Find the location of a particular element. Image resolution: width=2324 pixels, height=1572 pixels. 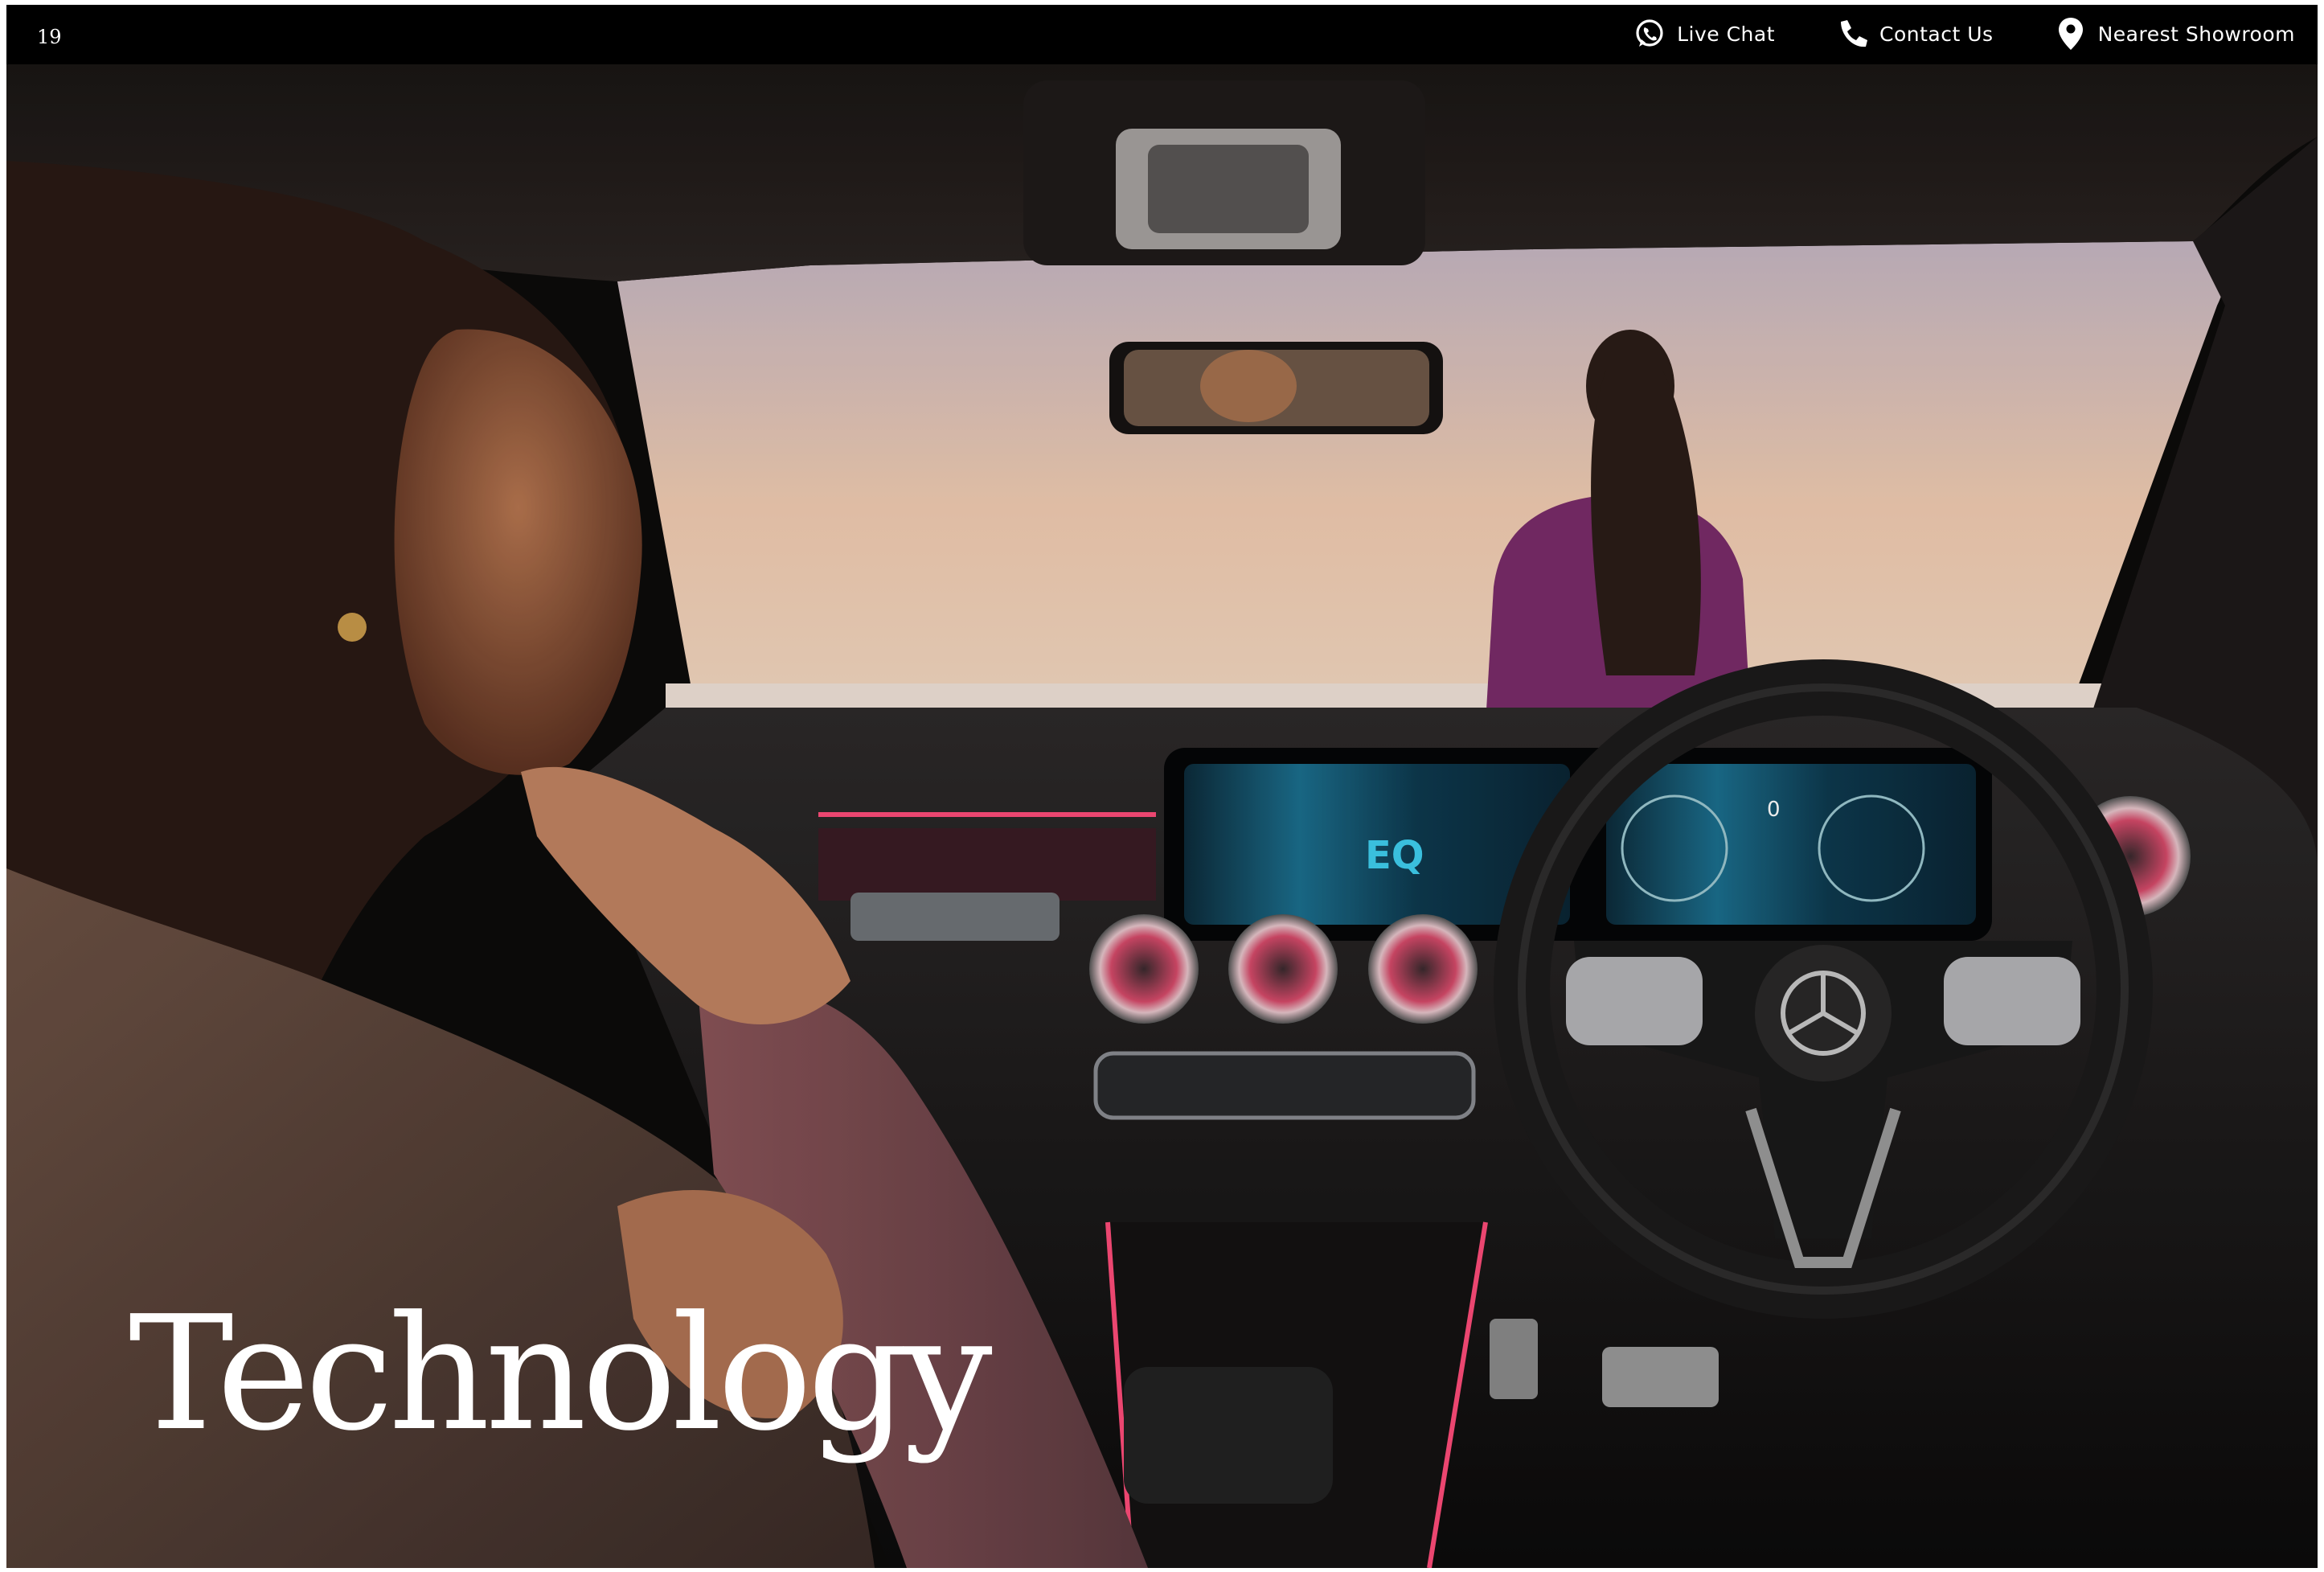

live-chat-link: Live Chat is located at coordinates (1704, 33).